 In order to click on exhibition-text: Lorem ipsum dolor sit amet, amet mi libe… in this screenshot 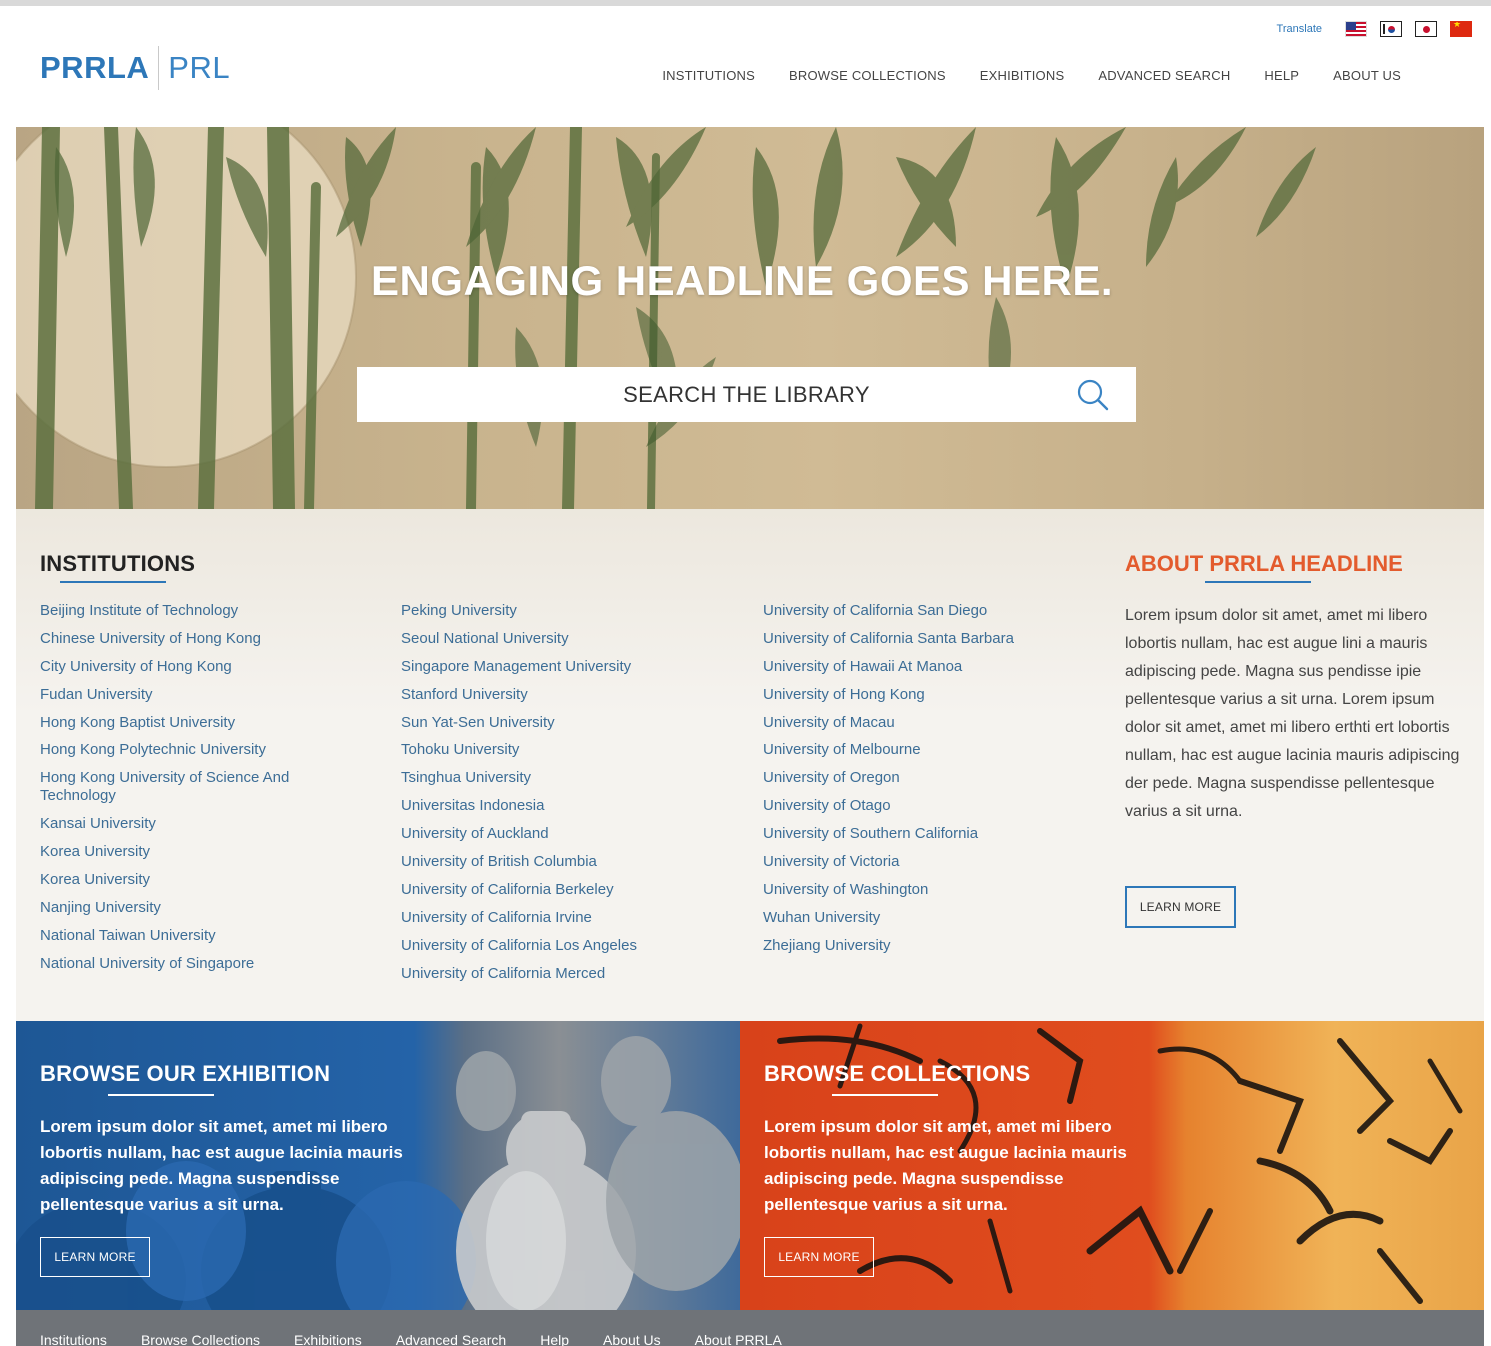, I will do `click(221, 1165)`.